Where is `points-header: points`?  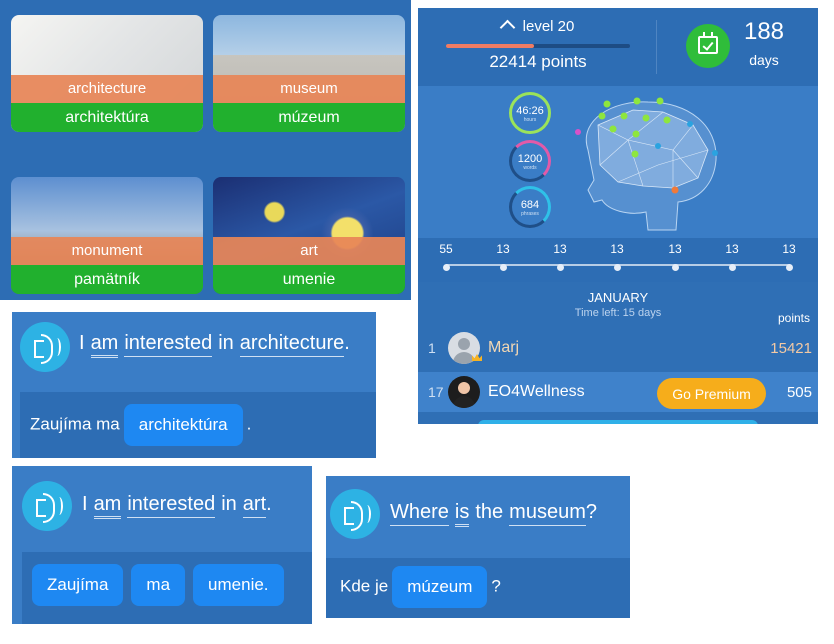
points-header: points is located at coordinates (793, 318).